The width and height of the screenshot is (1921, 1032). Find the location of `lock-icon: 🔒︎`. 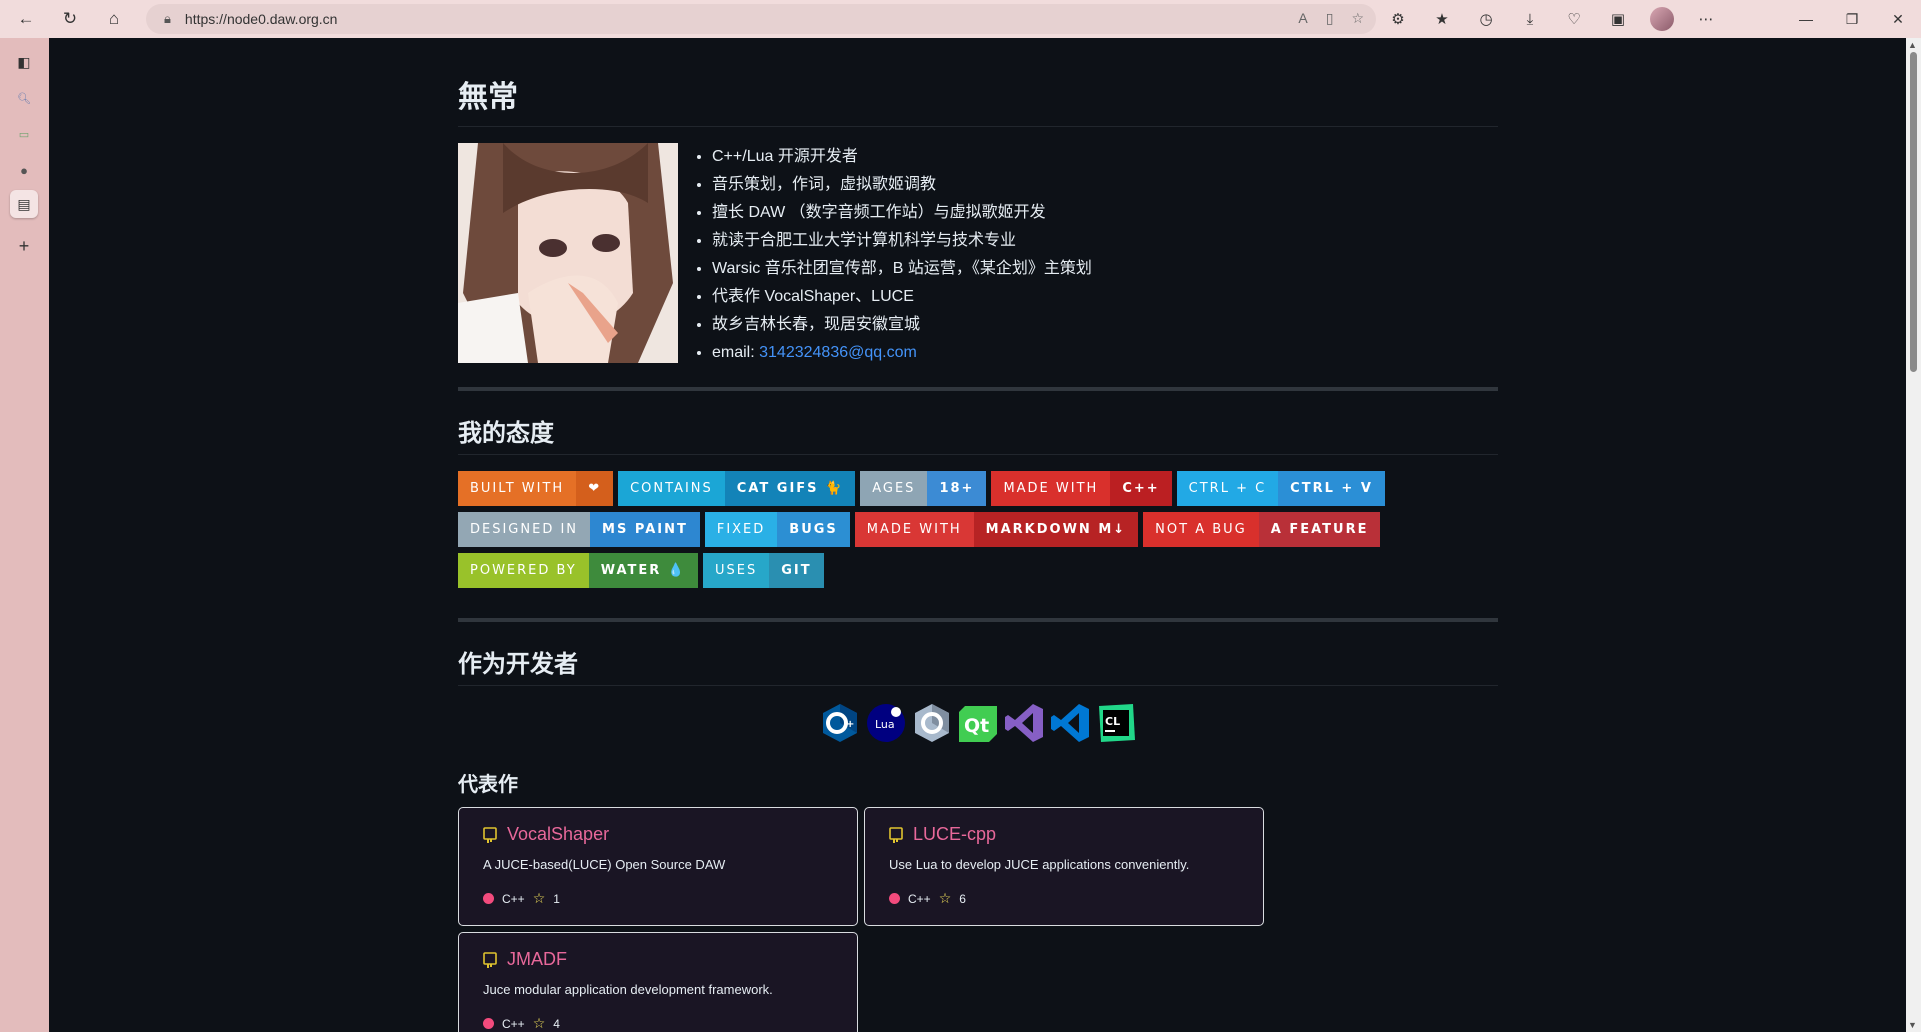

lock-icon: 🔒︎ is located at coordinates (167, 18).